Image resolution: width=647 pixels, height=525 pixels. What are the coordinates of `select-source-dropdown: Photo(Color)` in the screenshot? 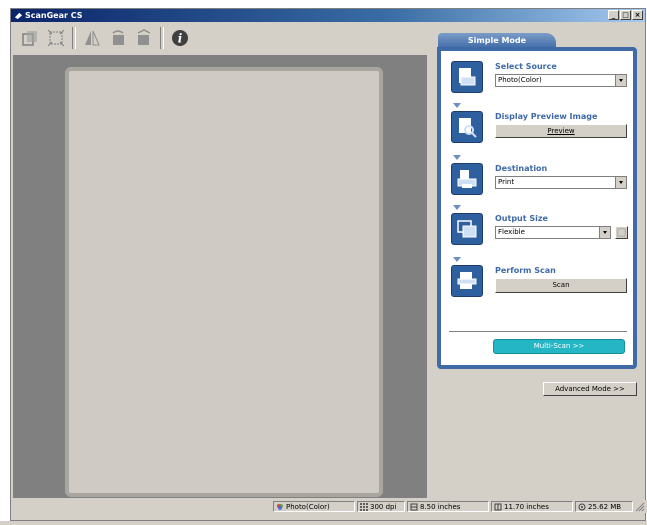 It's located at (561, 80).